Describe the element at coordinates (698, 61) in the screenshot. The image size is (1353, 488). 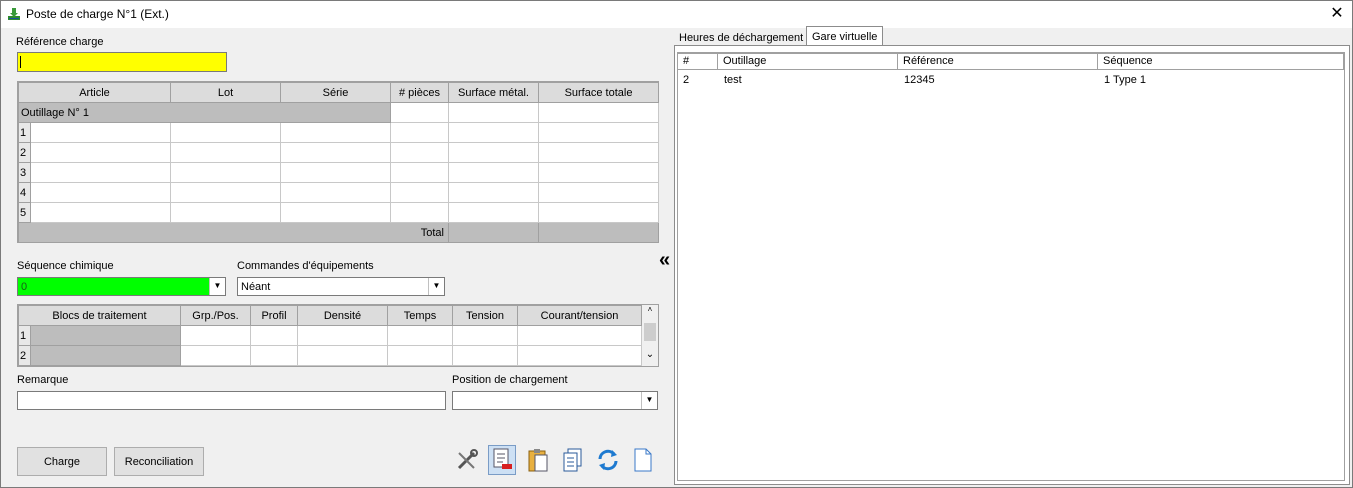
I see `col-header-num: #` at that location.